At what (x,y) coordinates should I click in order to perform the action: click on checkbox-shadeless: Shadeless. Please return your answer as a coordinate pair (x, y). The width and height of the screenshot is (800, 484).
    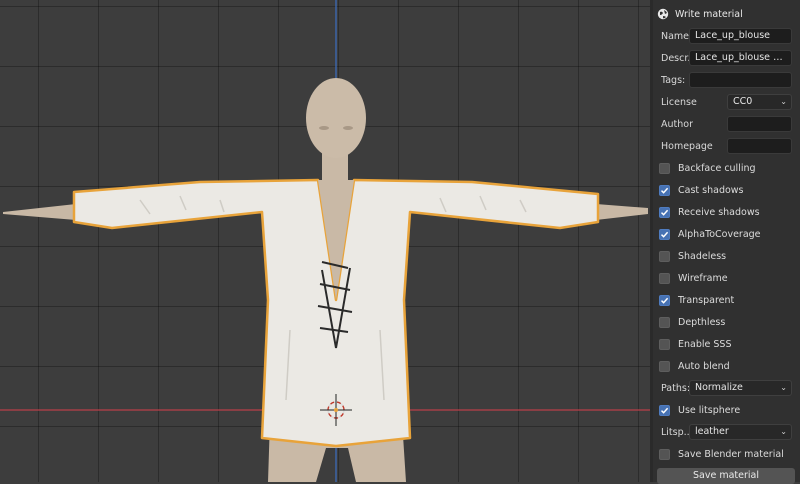
    Looking at the image, I should click on (726, 256).